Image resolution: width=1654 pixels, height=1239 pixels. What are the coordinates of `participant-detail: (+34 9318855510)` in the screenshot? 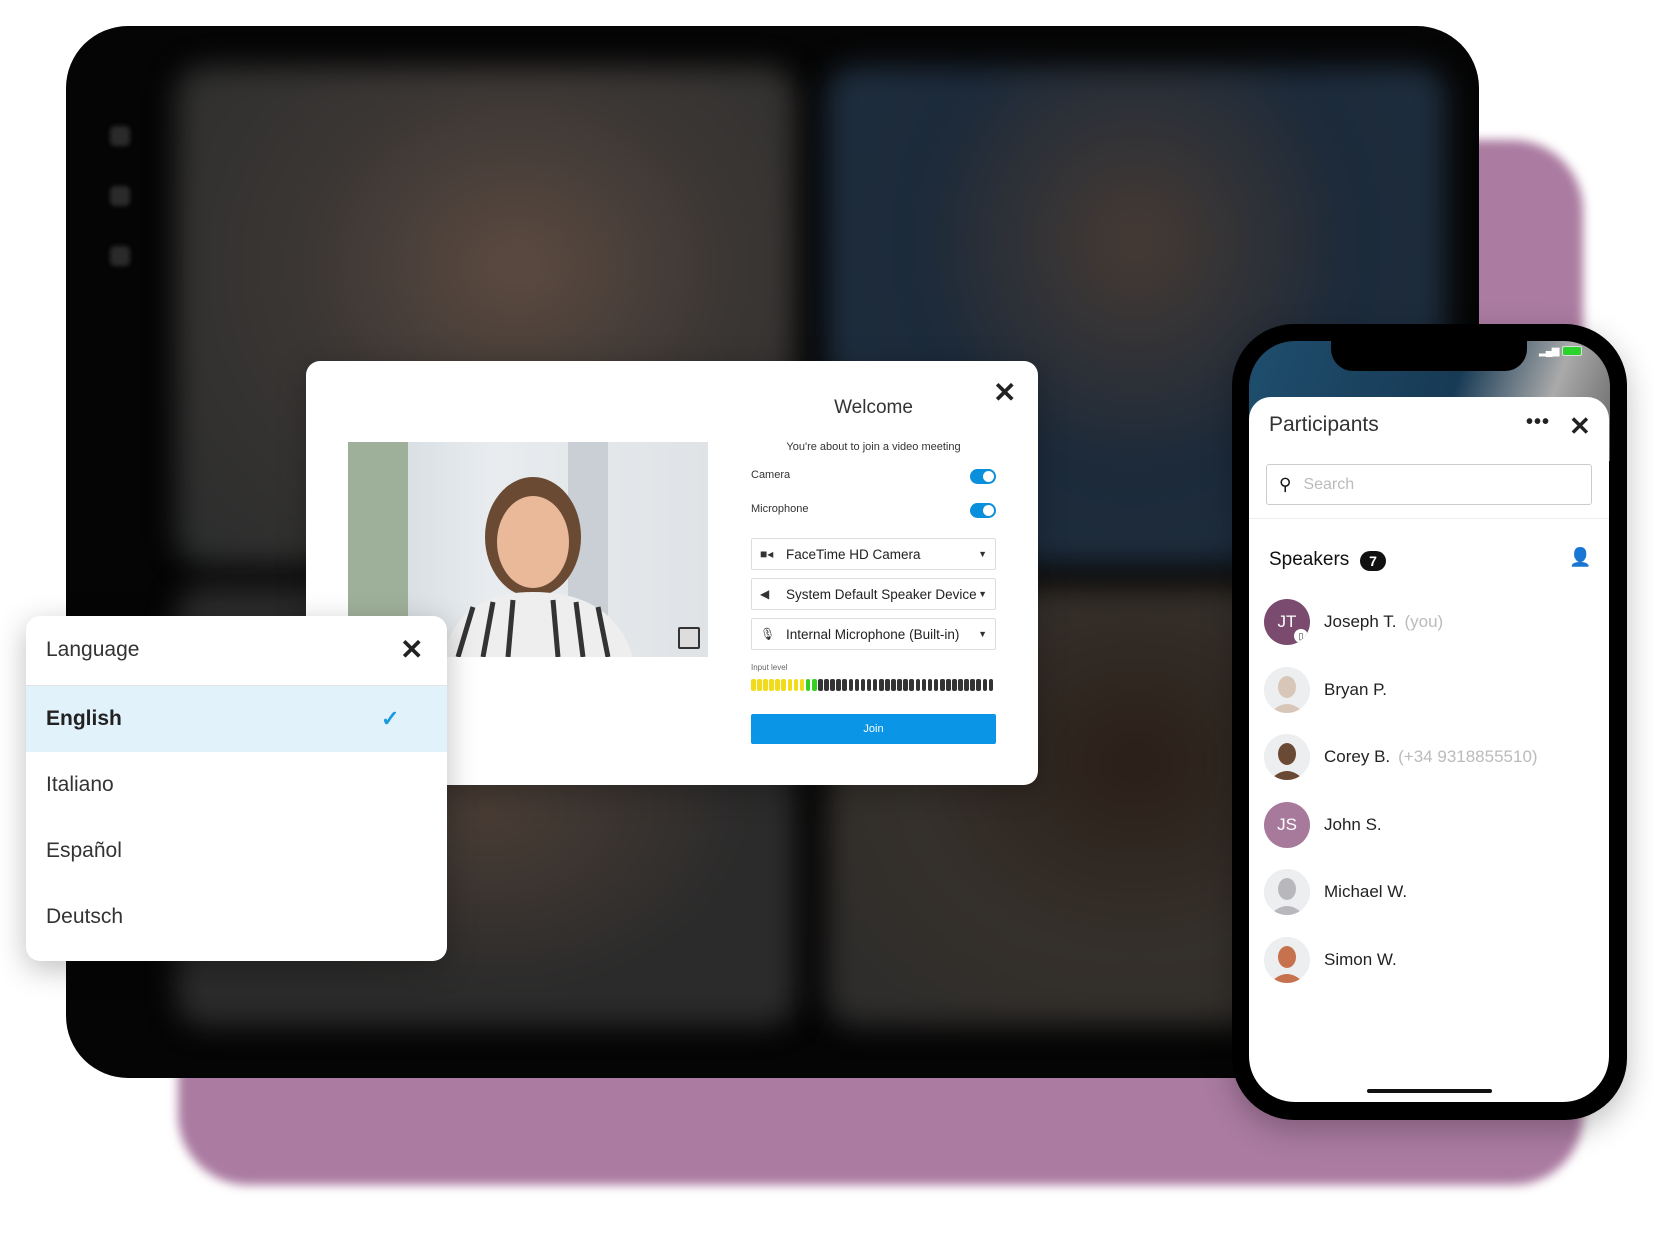 It's located at (1468, 756).